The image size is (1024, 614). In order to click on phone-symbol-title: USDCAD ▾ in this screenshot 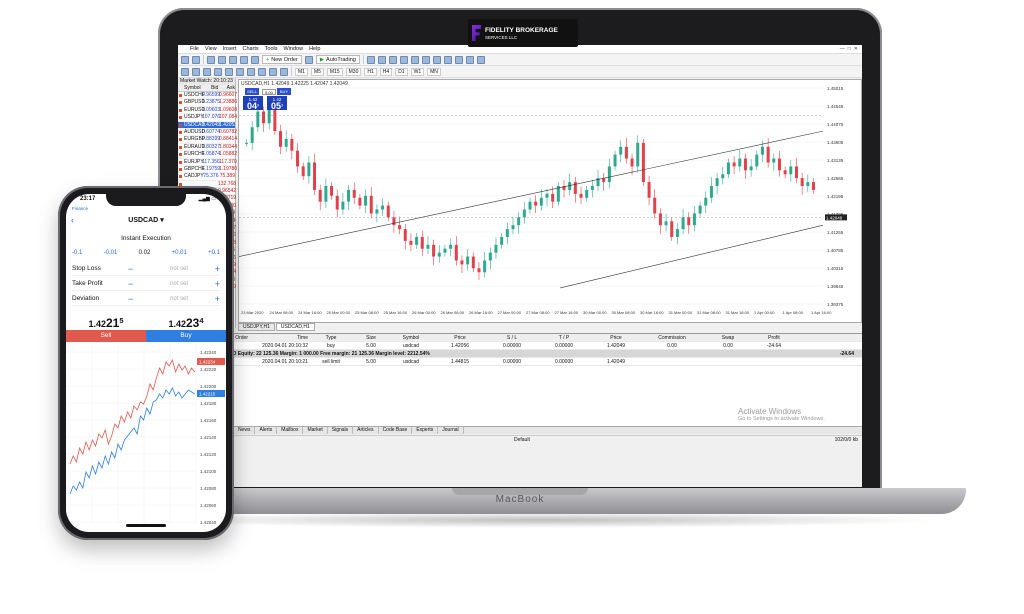, I will do `click(146, 220)`.